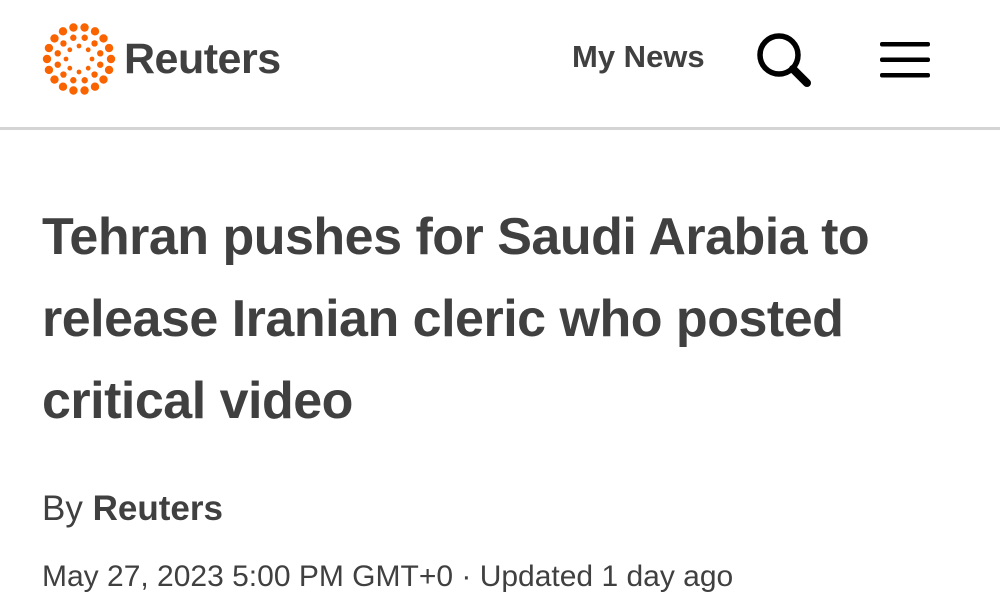 This screenshot has width=1000, height=594. I want to click on menu-button, so click(905, 60).